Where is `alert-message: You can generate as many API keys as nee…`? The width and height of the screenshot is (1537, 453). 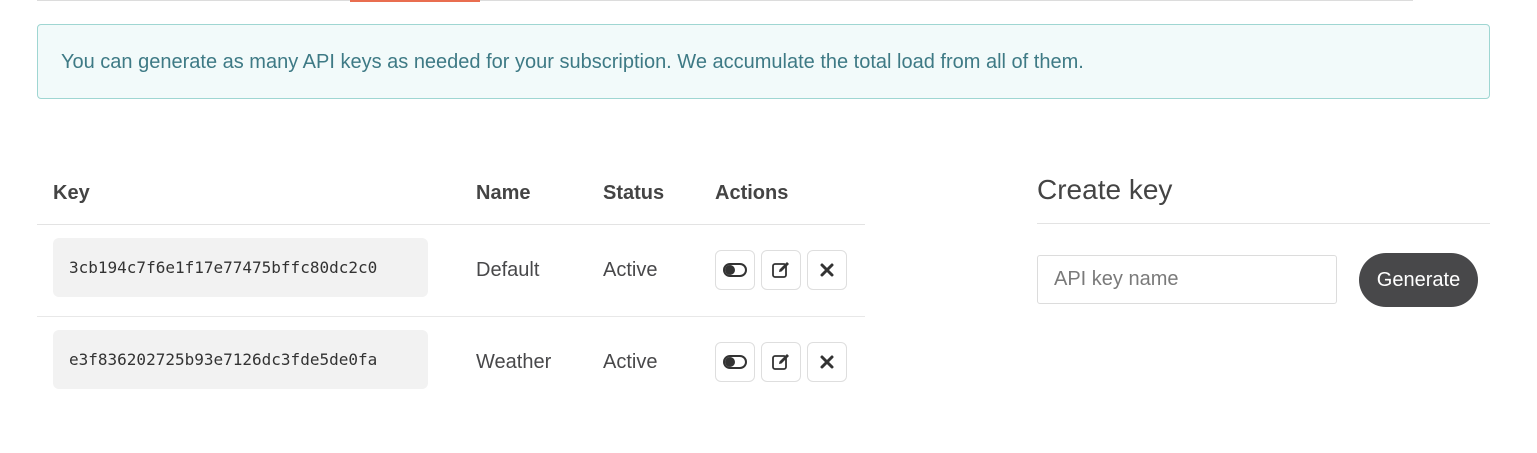 alert-message: You can generate as many API keys as nee… is located at coordinates (572, 62).